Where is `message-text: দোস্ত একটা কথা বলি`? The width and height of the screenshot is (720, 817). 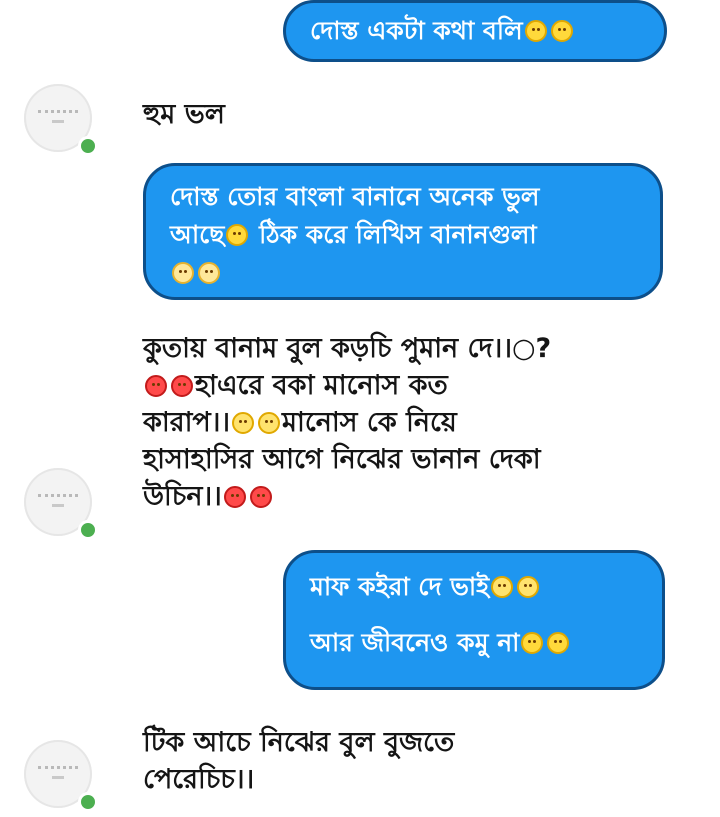 message-text: দোস্ত একটা কথা বলি is located at coordinates (416, 30).